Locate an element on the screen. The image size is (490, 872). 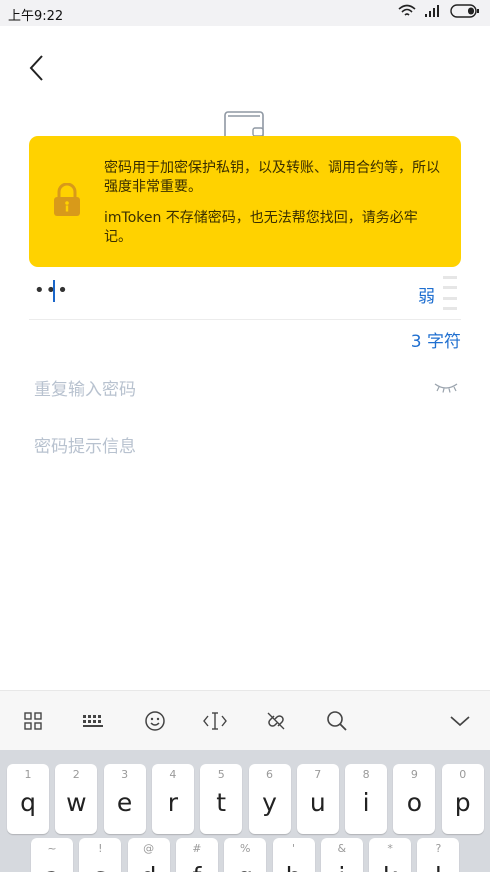
key-d: @d is located at coordinates (148, 855).